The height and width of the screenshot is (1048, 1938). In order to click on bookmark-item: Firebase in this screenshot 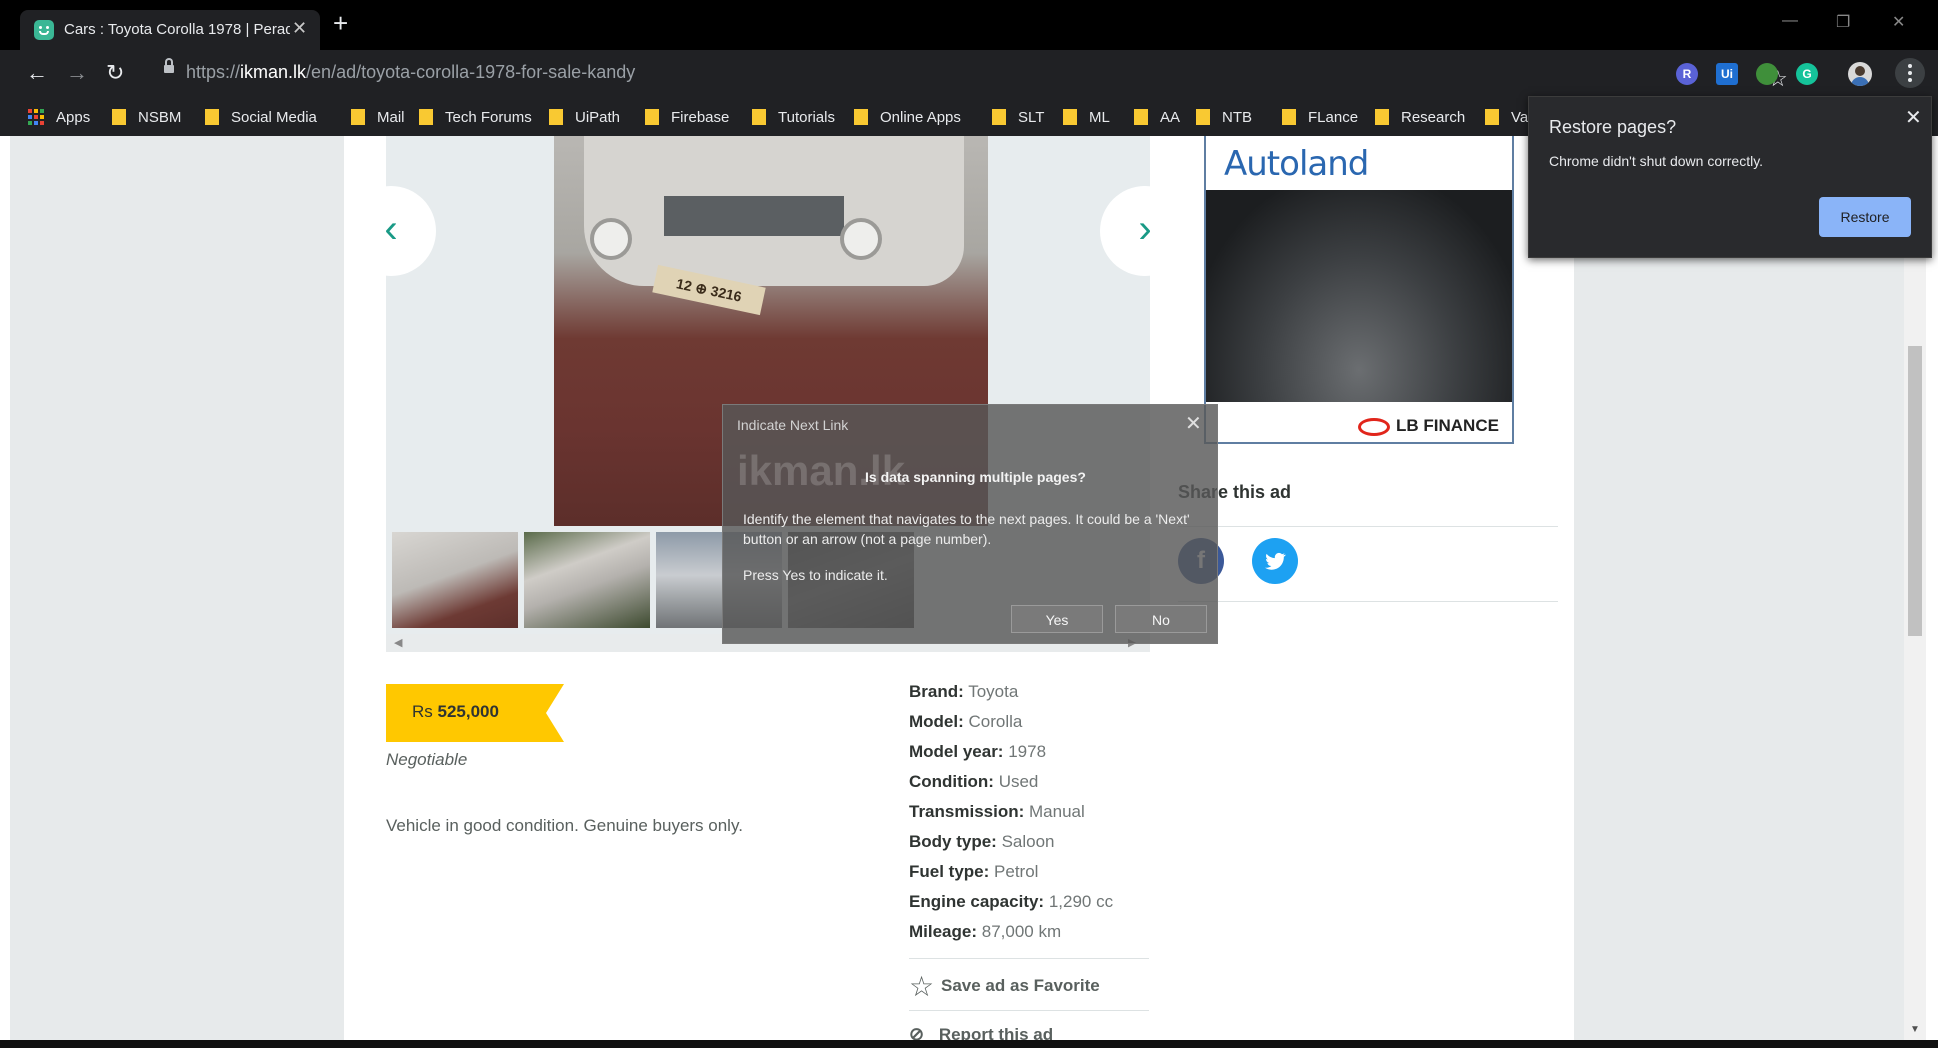, I will do `click(687, 117)`.